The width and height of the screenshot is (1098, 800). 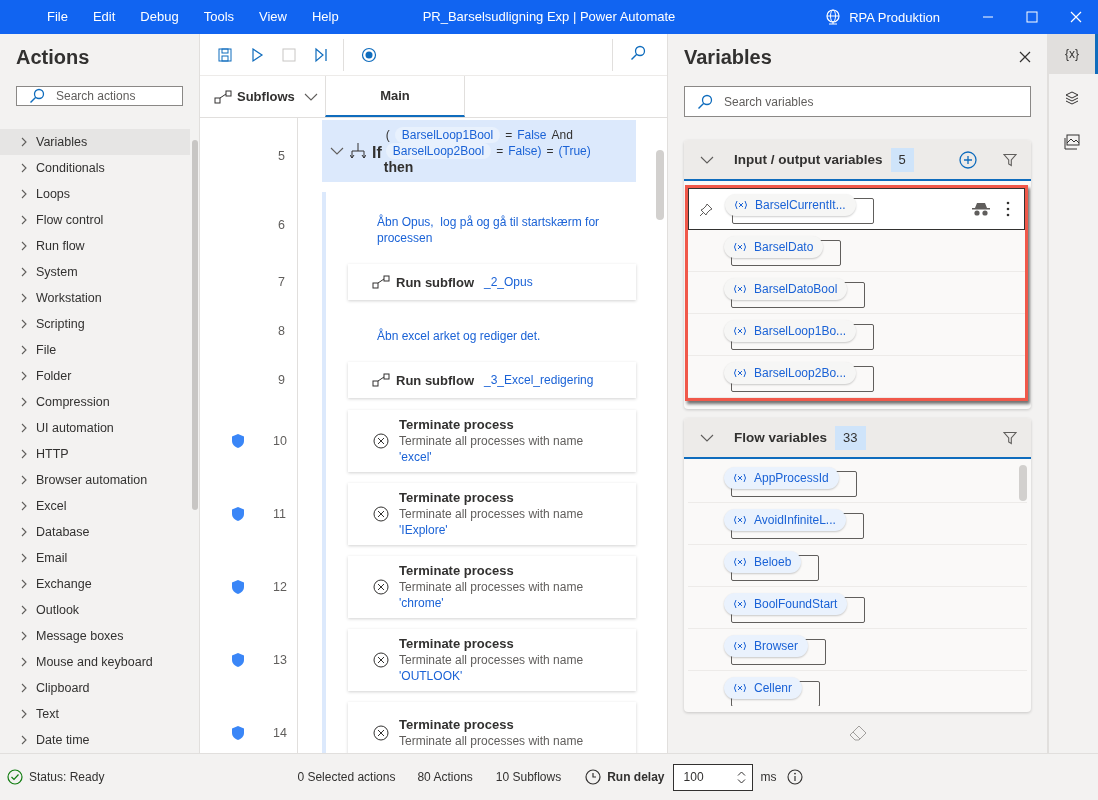 I want to click on action-category: Email, so click(x=95, y=558).